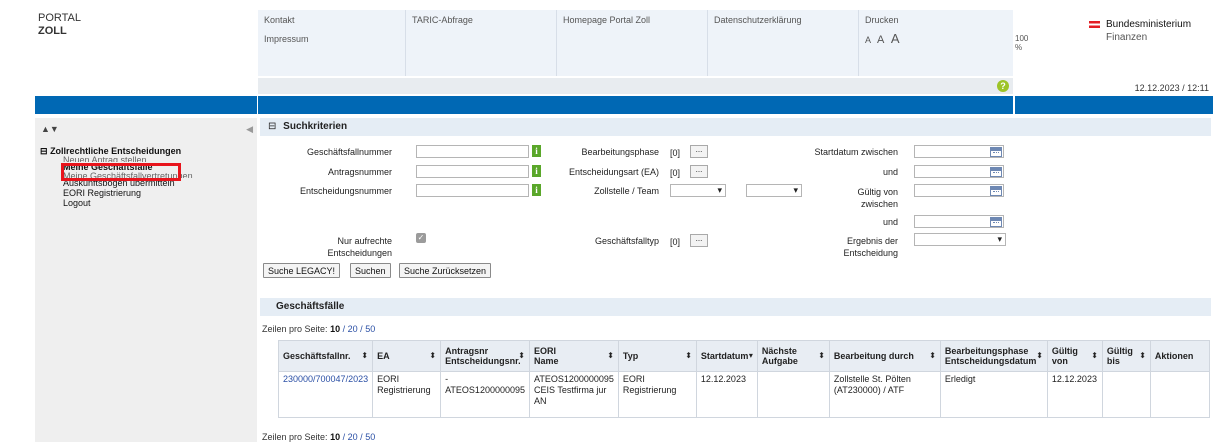  Describe the element at coordinates (536, 151) in the screenshot. I see `fallnummer-info-icon: i` at that location.